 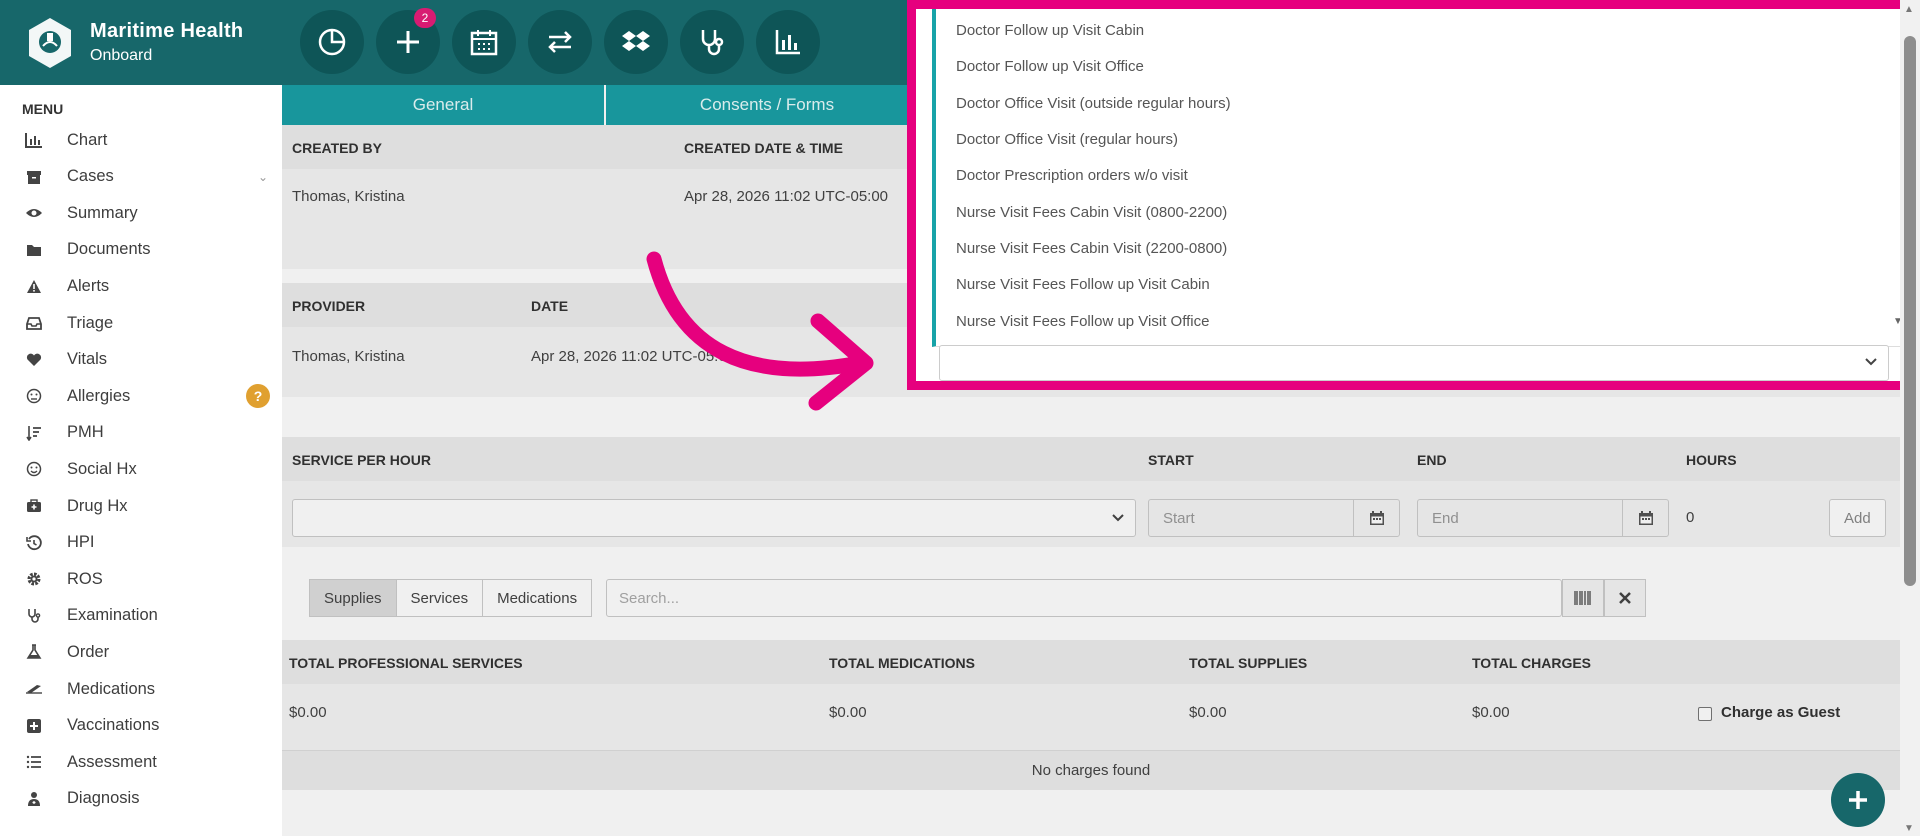 I want to click on provider-value: Thomas, Kristina, so click(x=348, y=356).